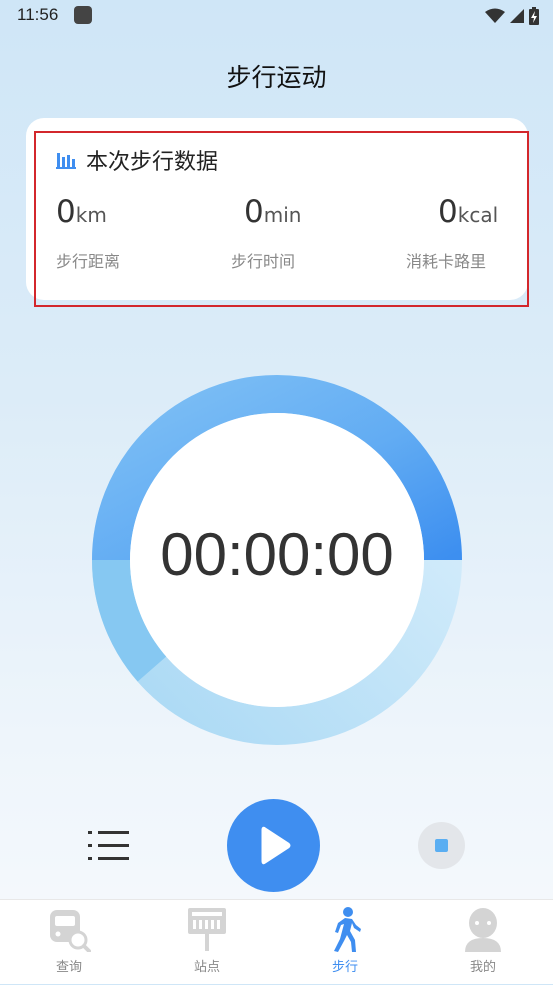  I want to click on nav-item-mine: 我的, so click(483, 942).